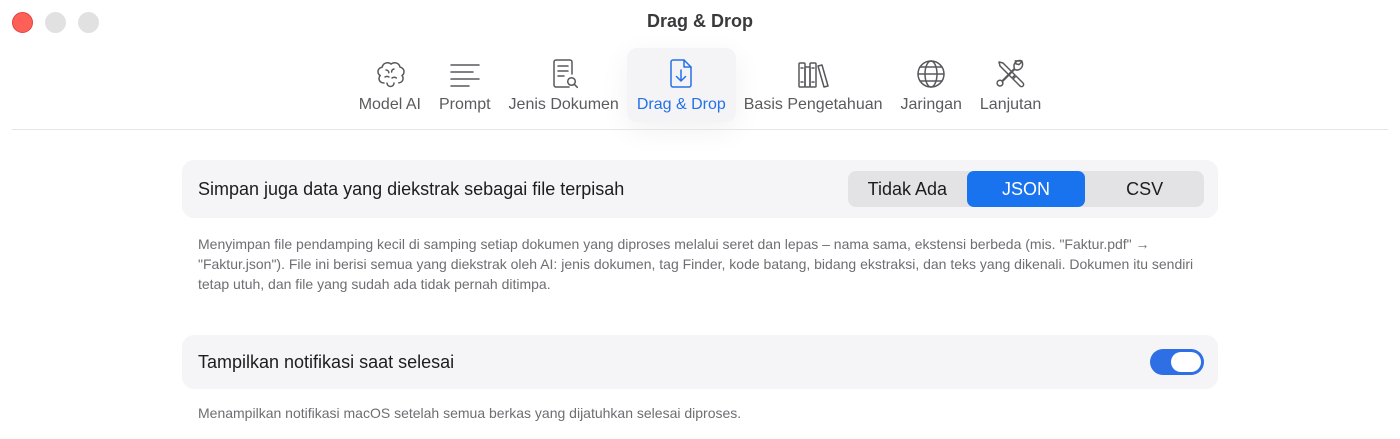 The image size is (1400, 439). What do you see at coordinates (1186, 362) in the screenshot?
I see `toggle-knob` at bounding box center [1186, 362].